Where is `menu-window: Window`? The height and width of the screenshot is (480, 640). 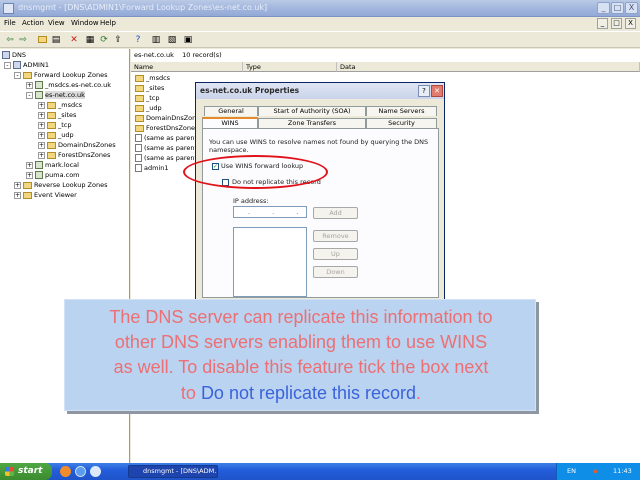 menu-window: Window is located at coordinates (85, 23).